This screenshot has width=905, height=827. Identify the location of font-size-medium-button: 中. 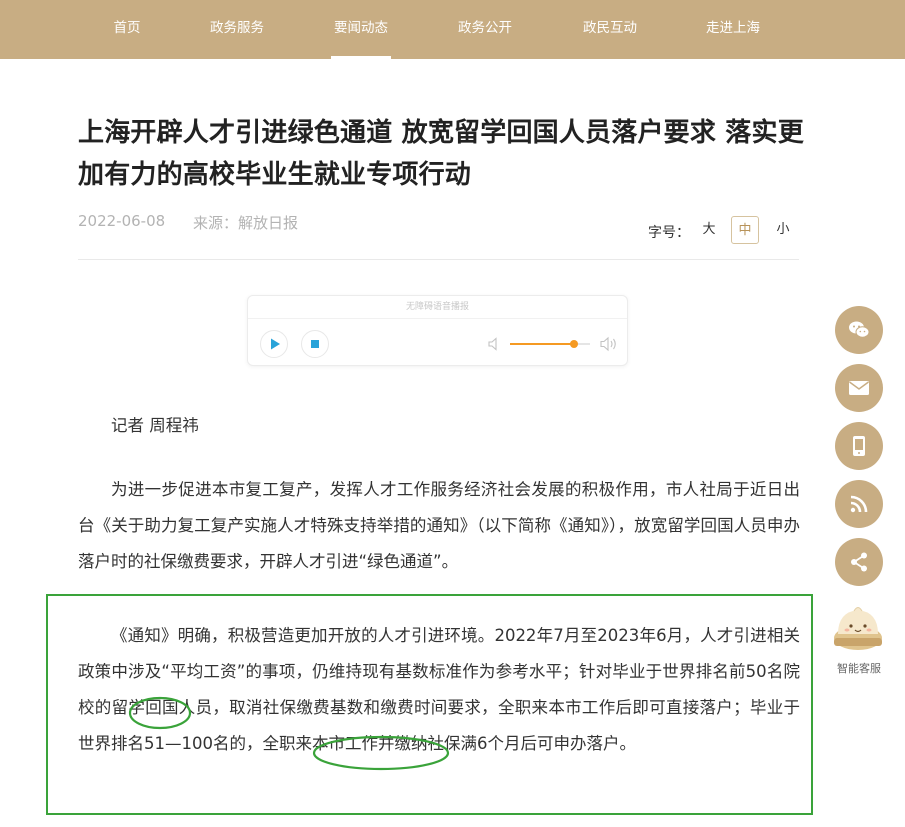
(745, 230).